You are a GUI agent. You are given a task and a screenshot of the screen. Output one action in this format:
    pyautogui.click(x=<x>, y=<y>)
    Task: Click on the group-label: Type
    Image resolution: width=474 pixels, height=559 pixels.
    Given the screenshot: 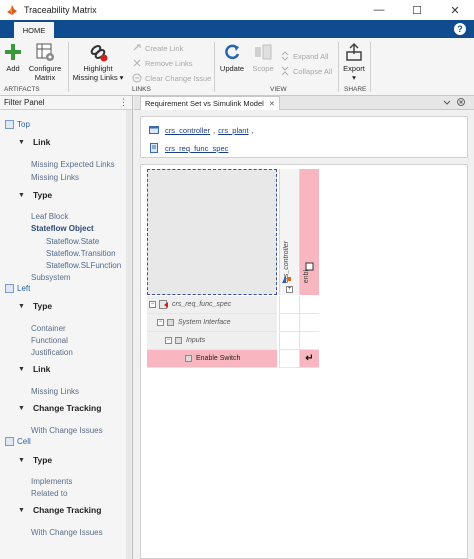 What is the action you would take?
    pyautogui.click(x=42, y=460)
    